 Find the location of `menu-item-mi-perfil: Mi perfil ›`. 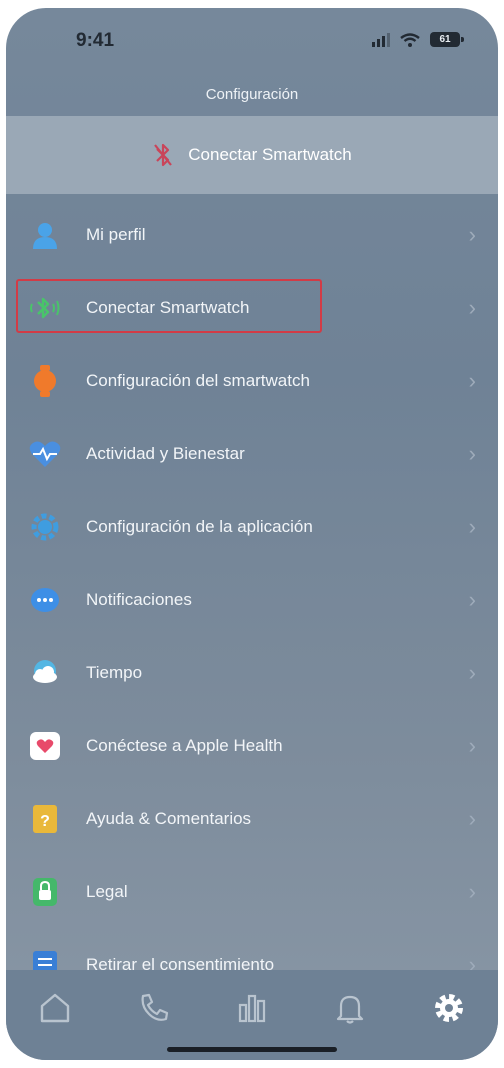

menu-item-mi-perfil: Mi perfil › is located at coordinates (252, 234).